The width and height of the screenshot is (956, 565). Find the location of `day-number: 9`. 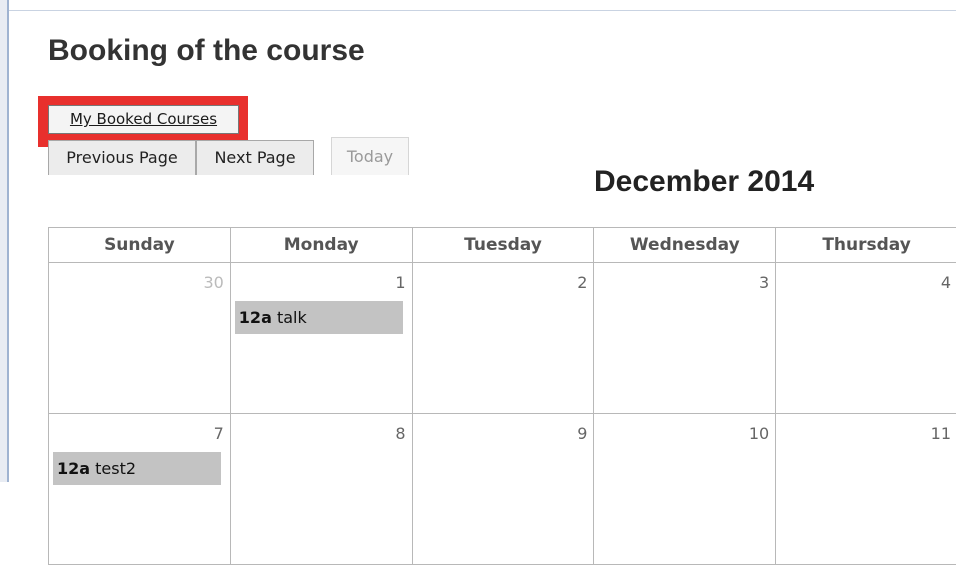

day-number: 9 is located at coordinates (582, 433).